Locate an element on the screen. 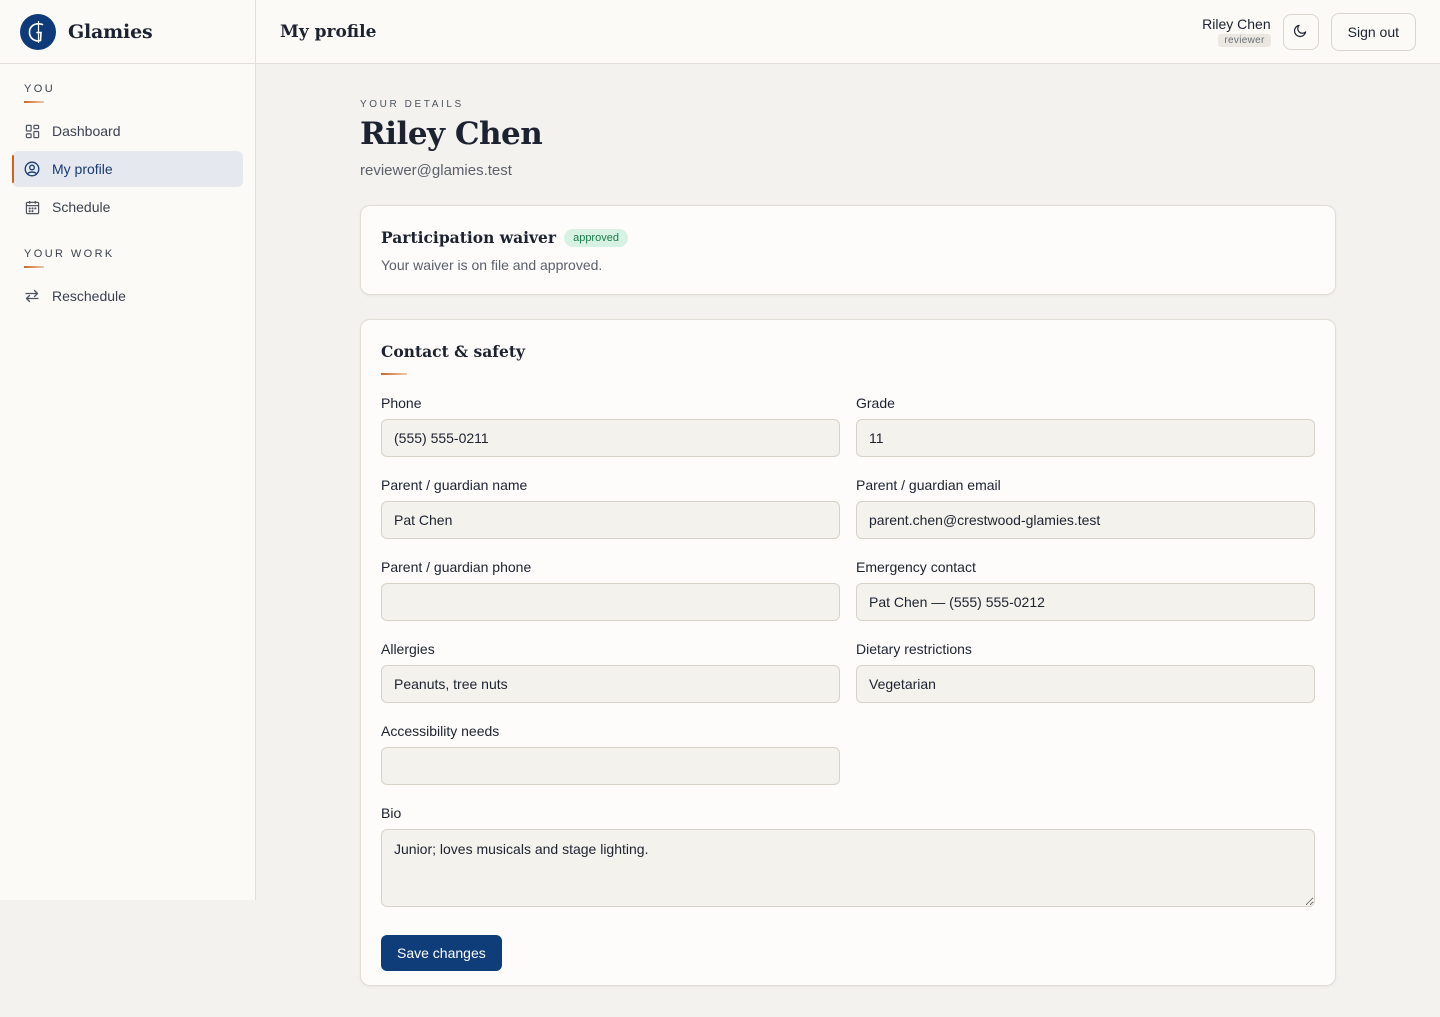  moon-icon is located at coordinates (1300, 32).